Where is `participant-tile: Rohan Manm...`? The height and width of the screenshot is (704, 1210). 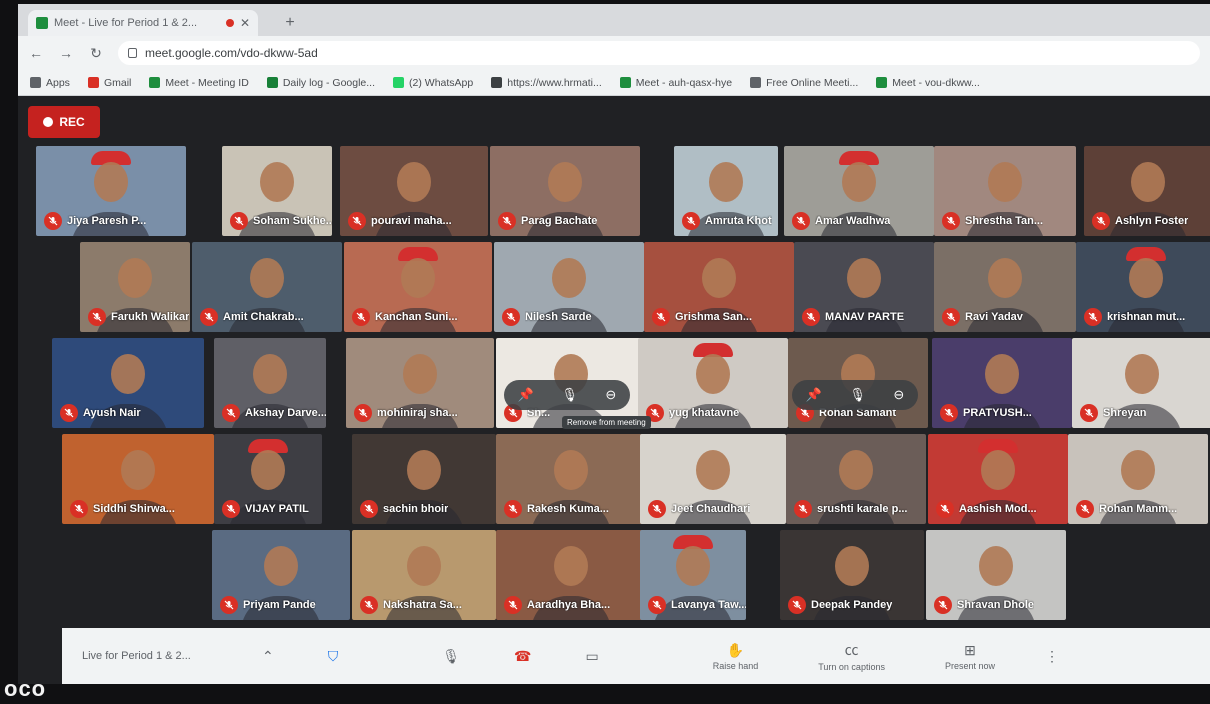 participant-tile: Rohan Manm... is located at coordinates (1138, 479).